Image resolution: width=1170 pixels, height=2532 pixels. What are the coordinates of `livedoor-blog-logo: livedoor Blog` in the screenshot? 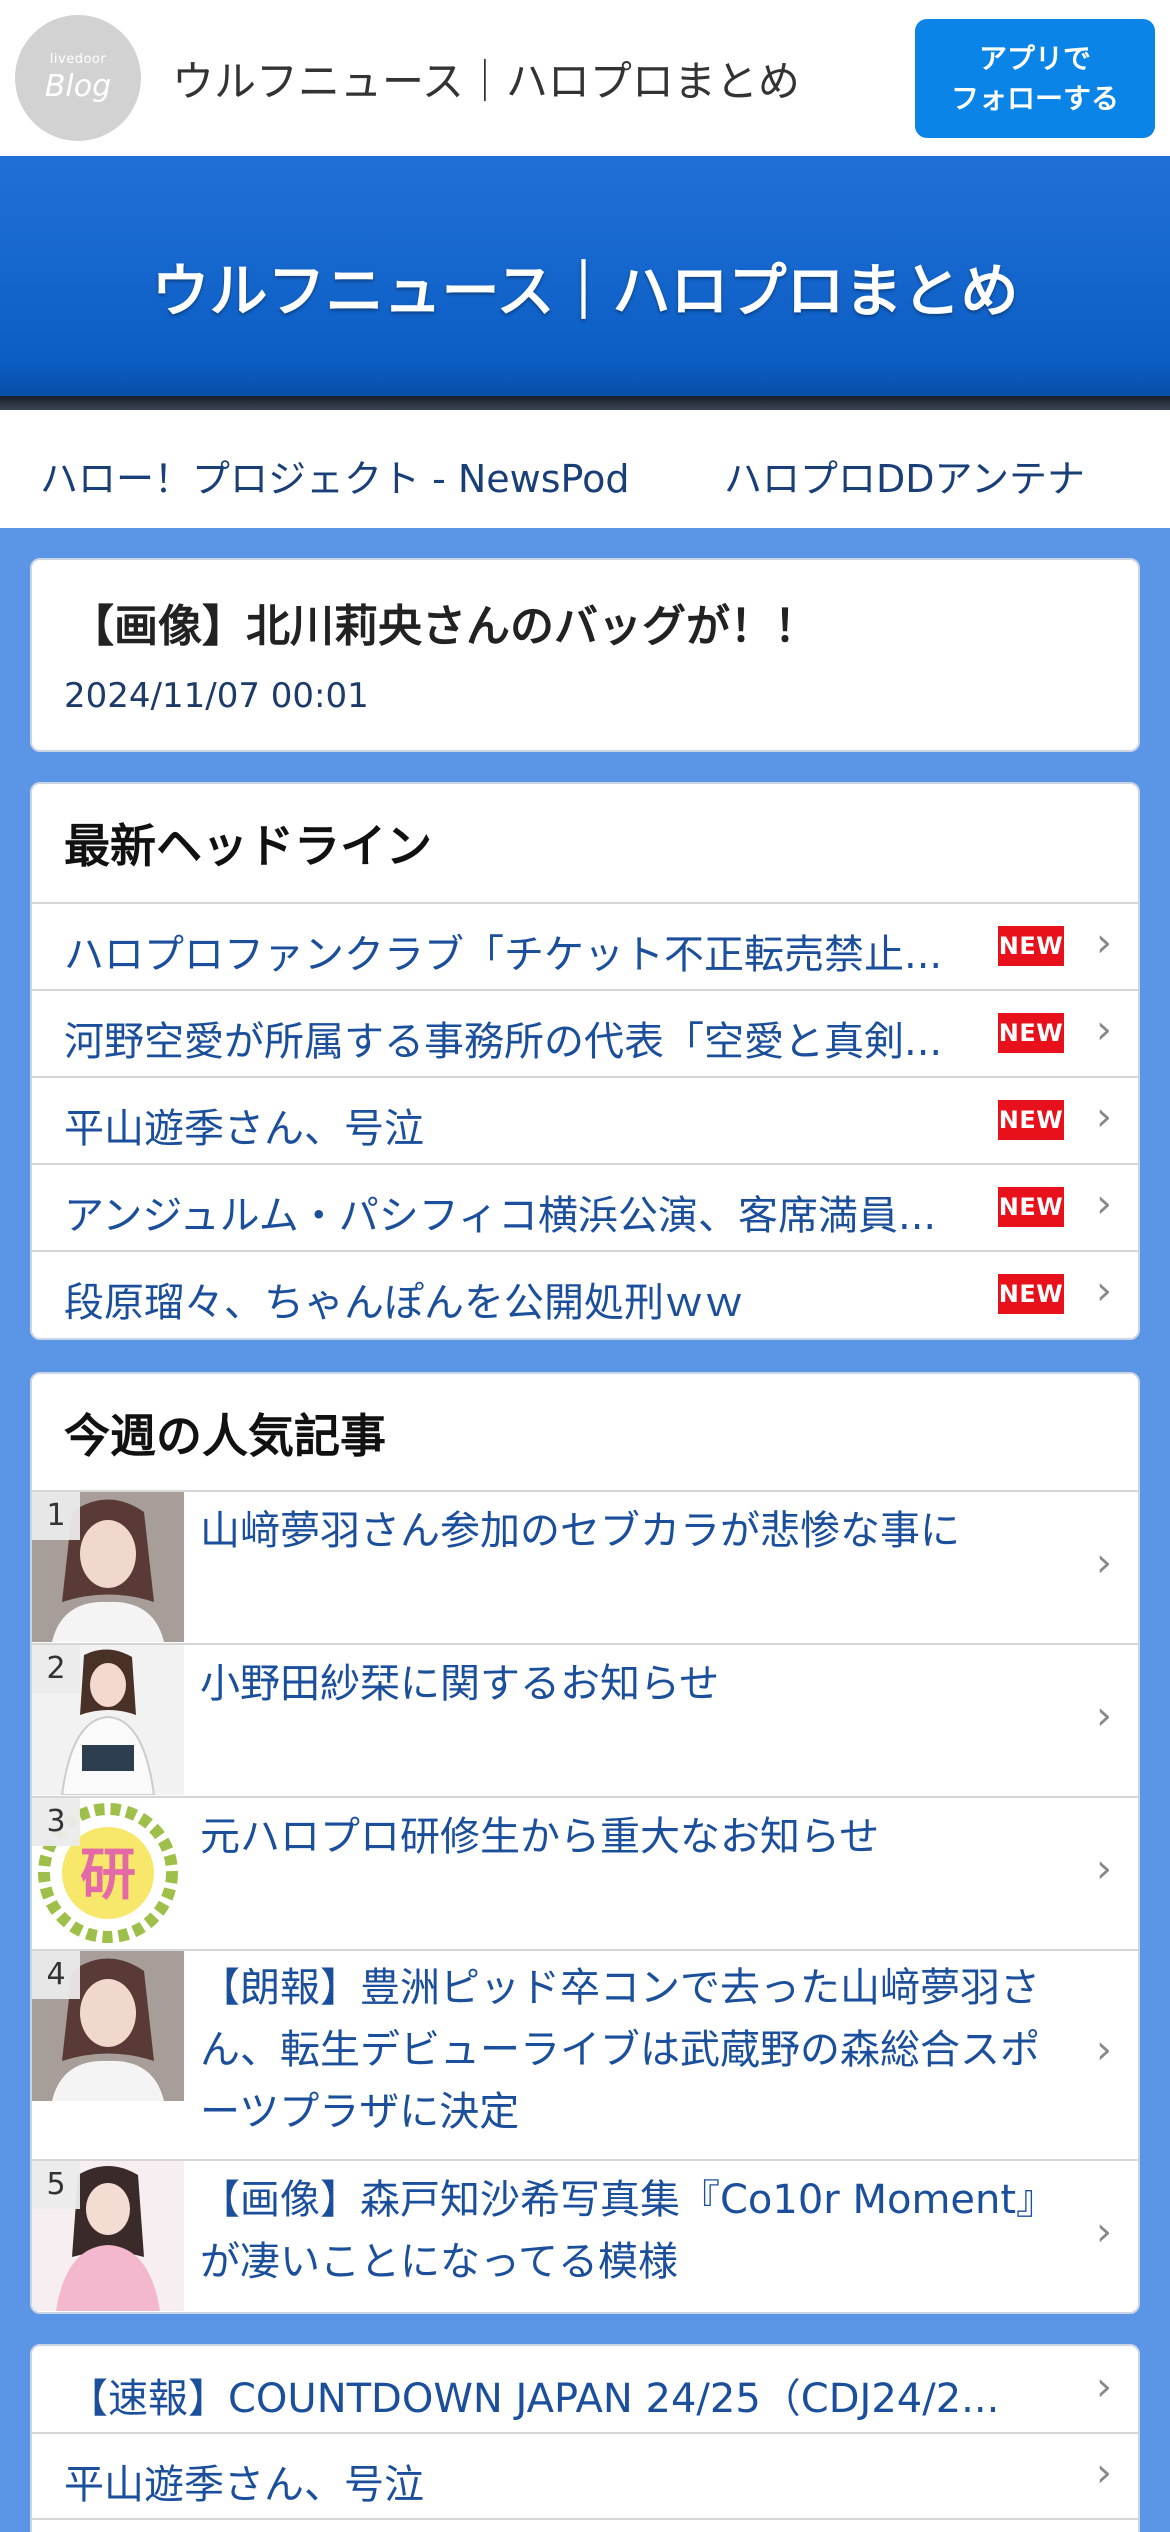 It's located at (78, 78).